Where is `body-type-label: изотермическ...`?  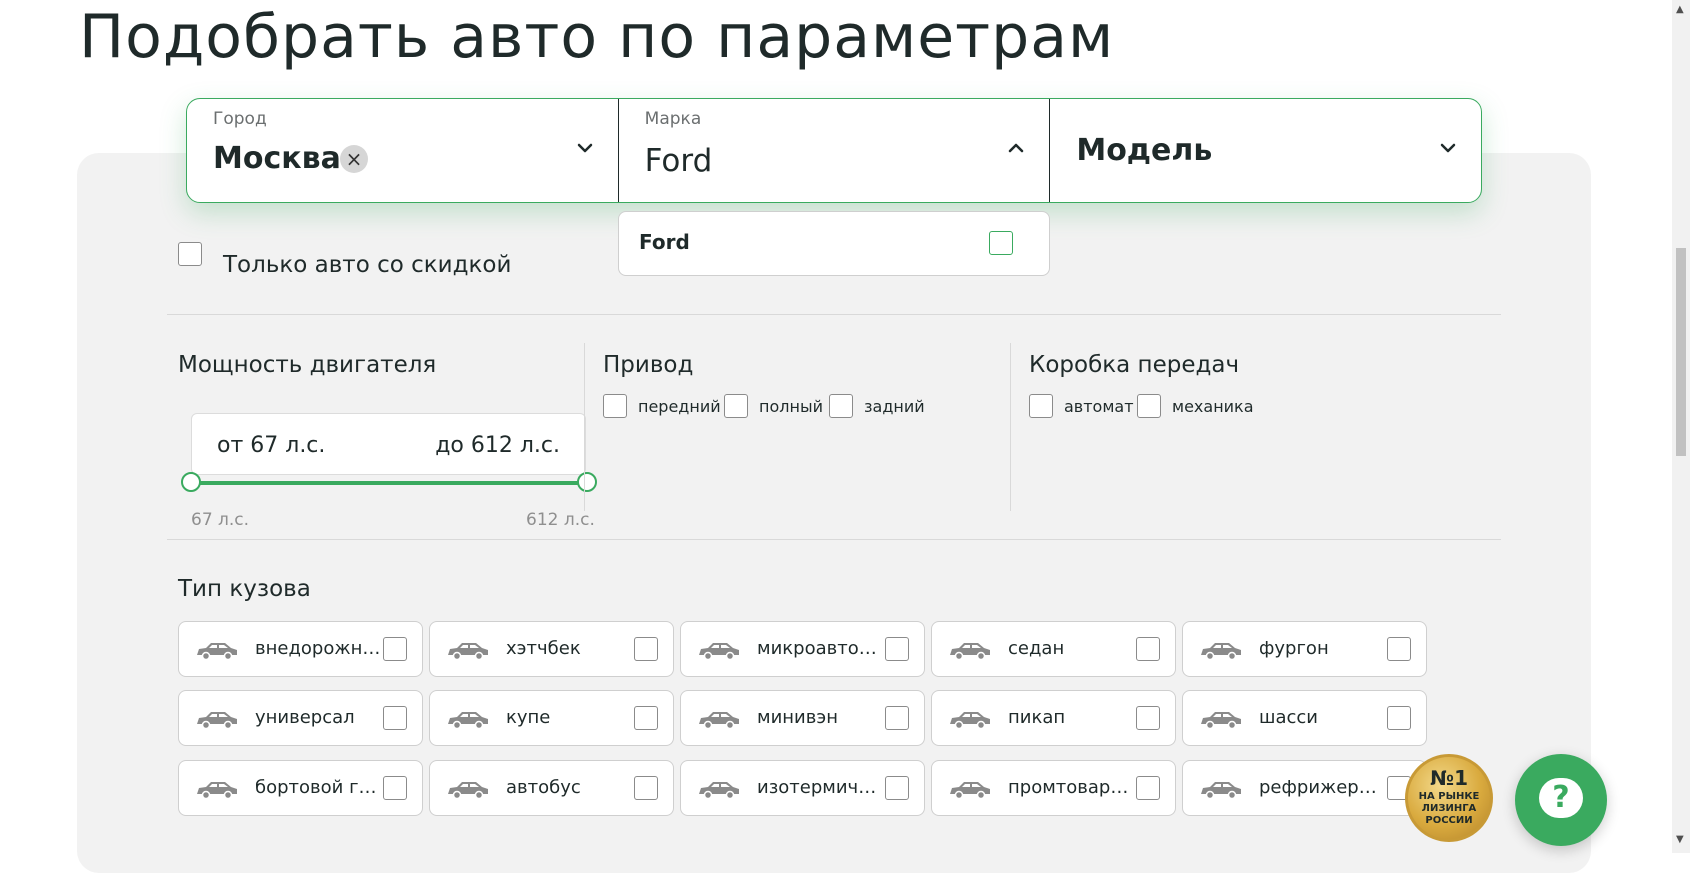 body-type-label: изотермическ... is located at coordinates (820, 787).